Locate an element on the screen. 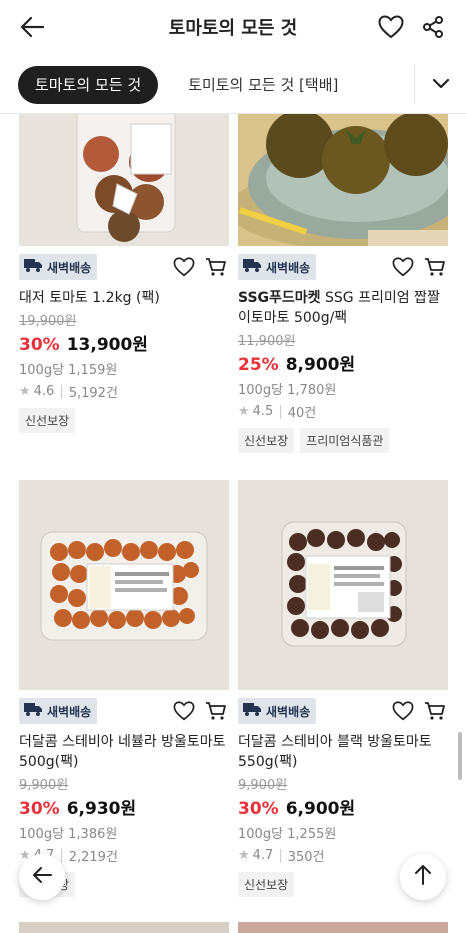 This screenshot has height=933, width=466. product-name: 더달콤 스테비아 블랙 방울토마토 550g(팩) is located at coordinates (343, 752).